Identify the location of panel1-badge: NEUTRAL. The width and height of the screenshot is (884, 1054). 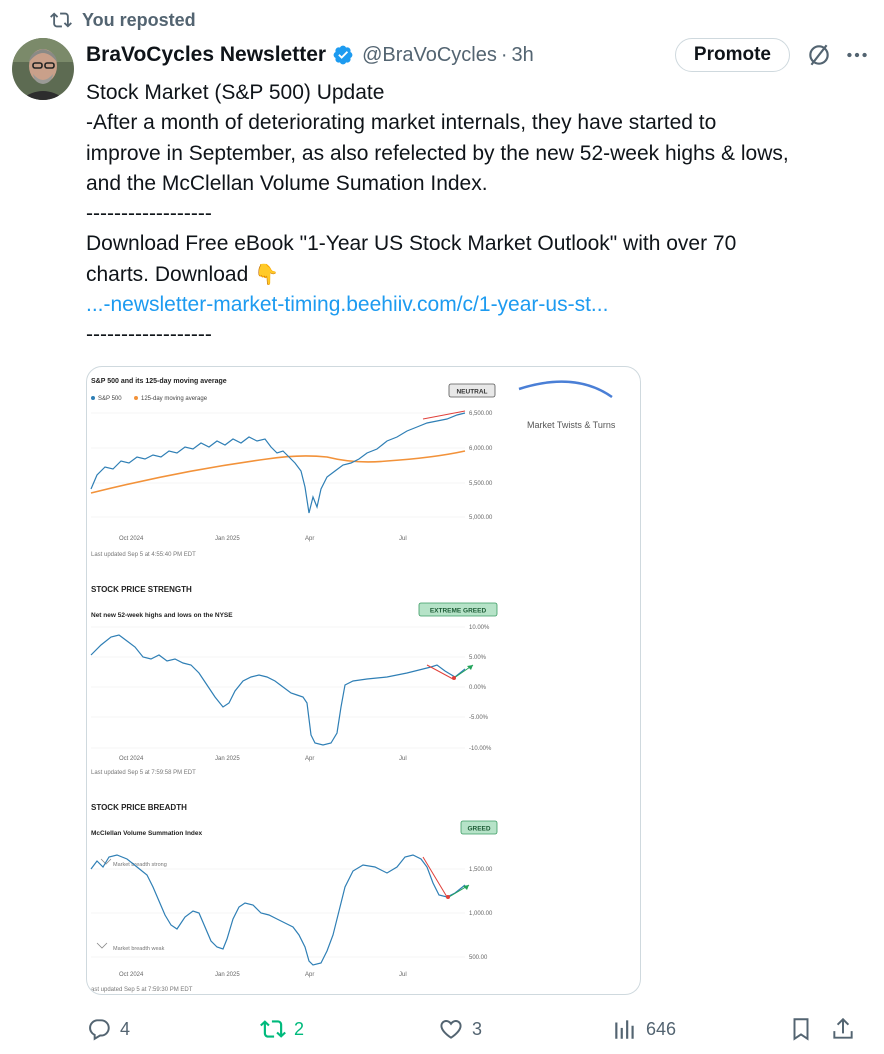
(471, 392).